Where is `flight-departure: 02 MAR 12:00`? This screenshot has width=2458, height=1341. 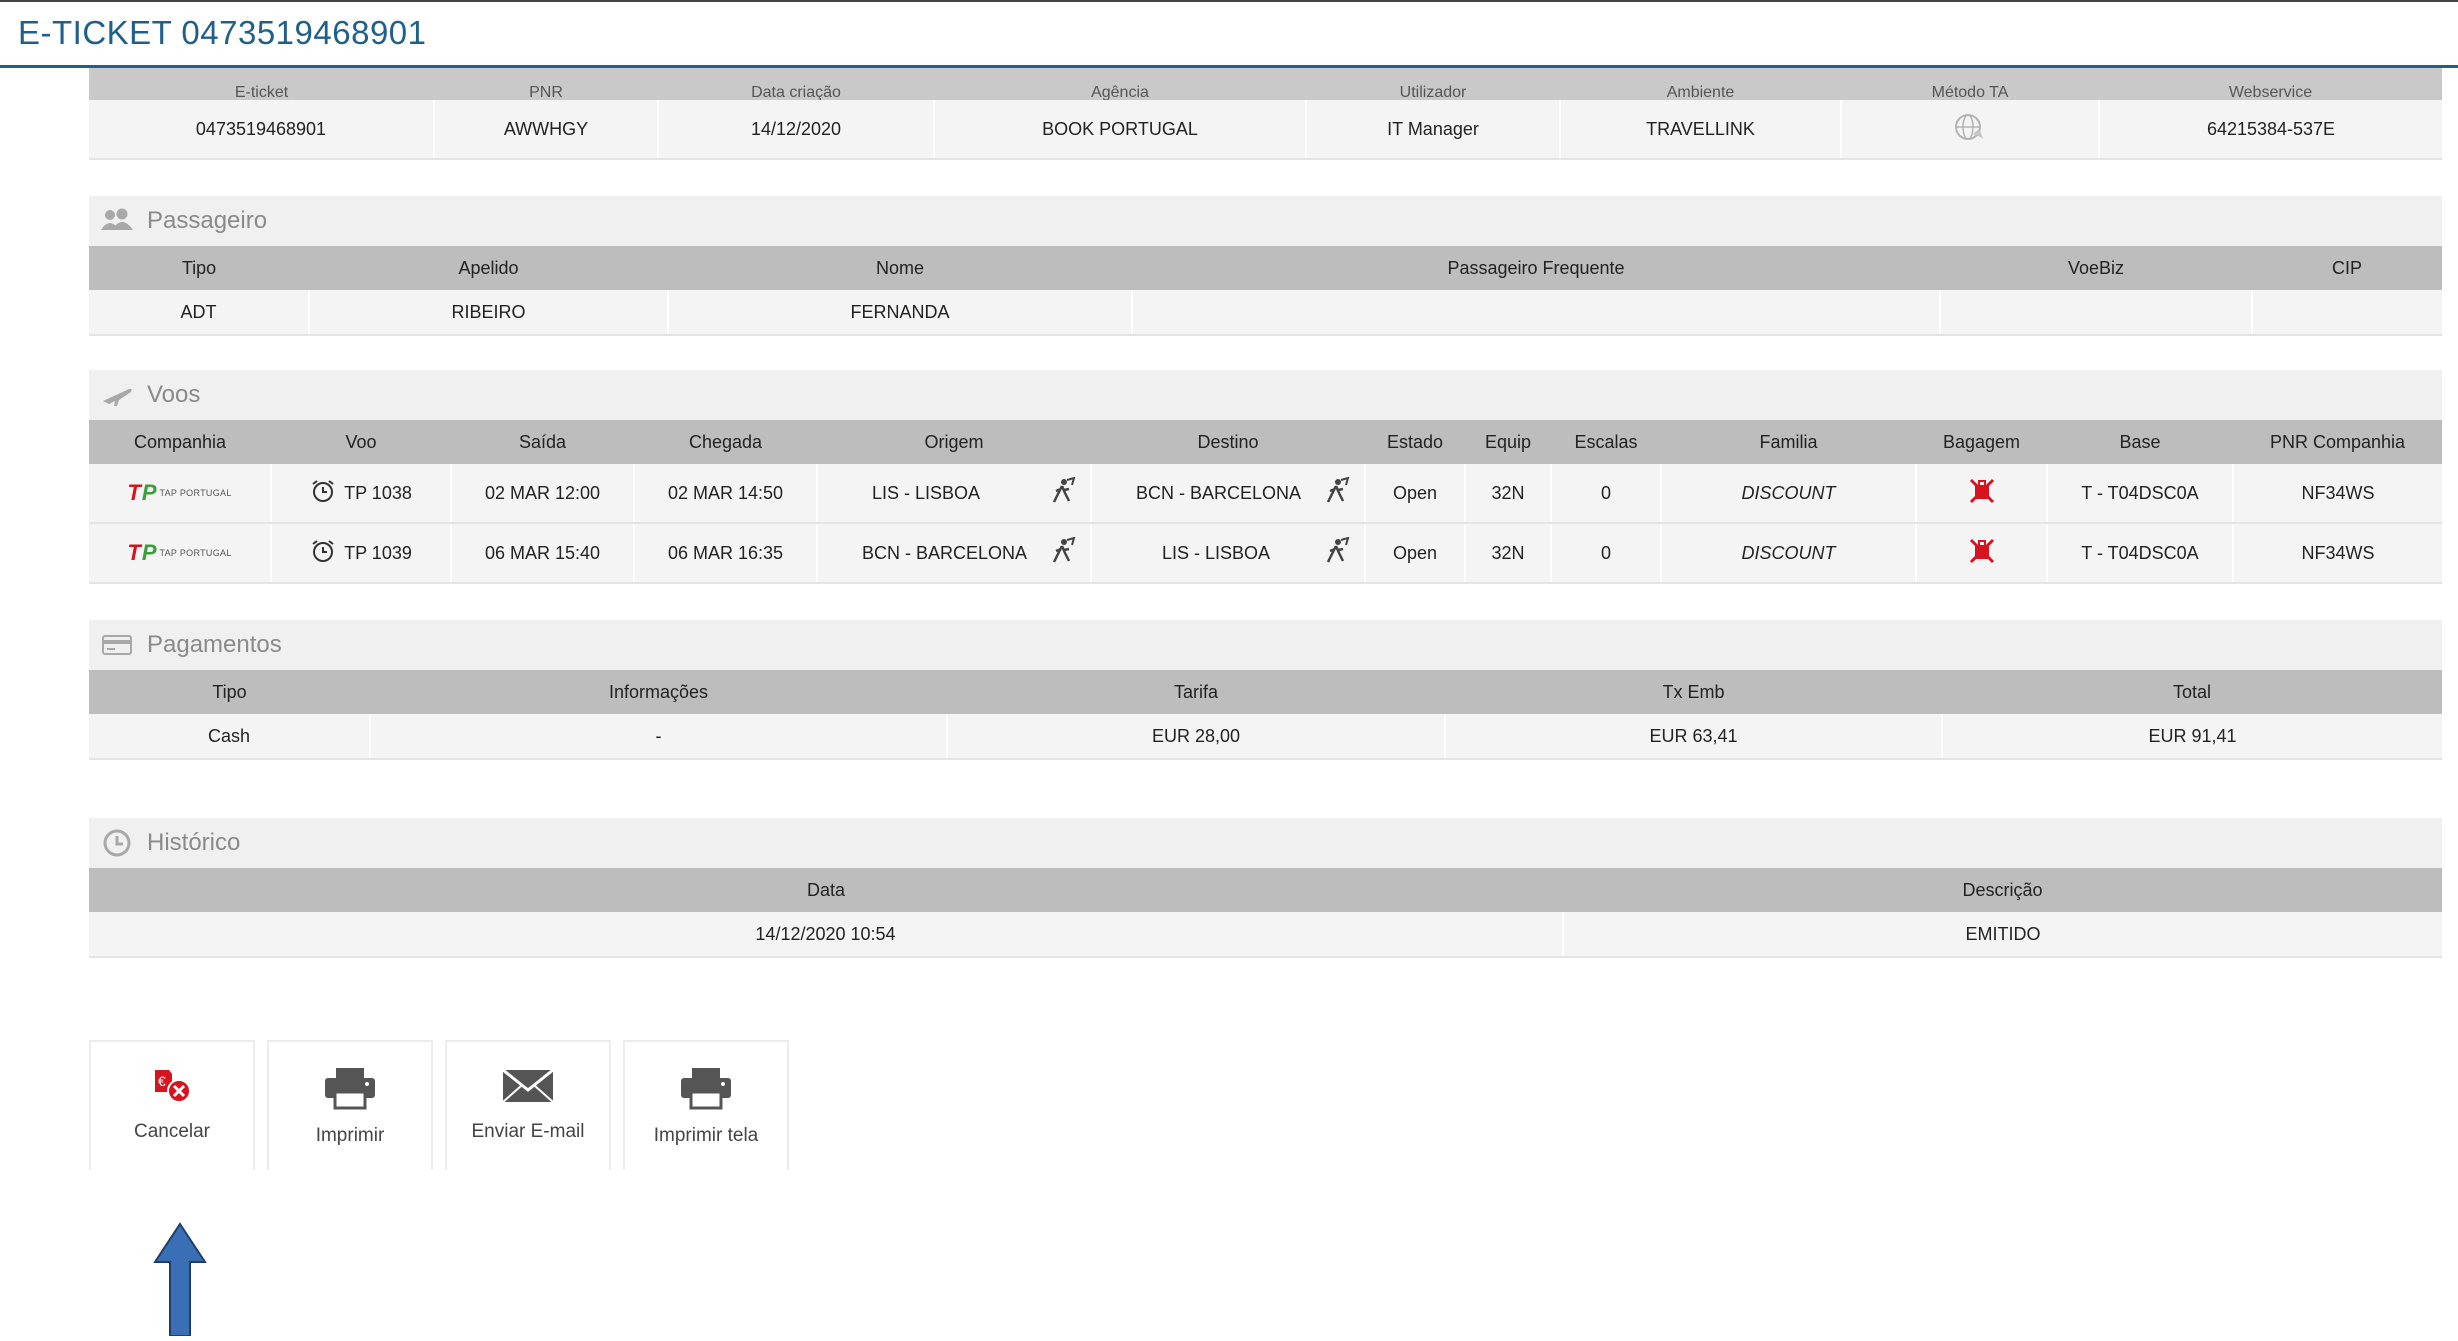
flight-departure: 02 MAR 12:00 is located at coordinates (543, 494).